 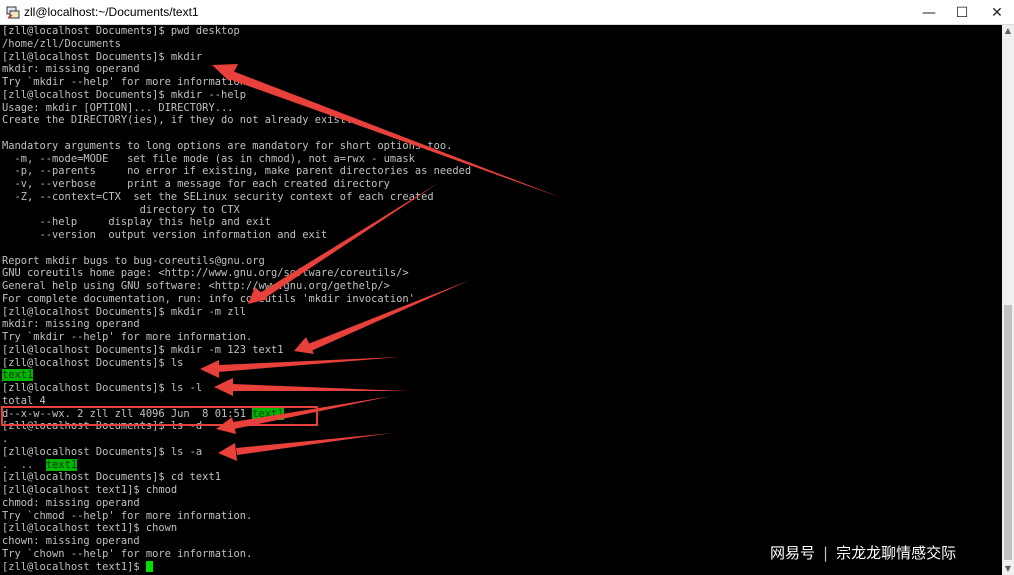 I want to click on terminal-line-text: [zll@localhost Documents]$ mkdir, so click(x=102, y=56).